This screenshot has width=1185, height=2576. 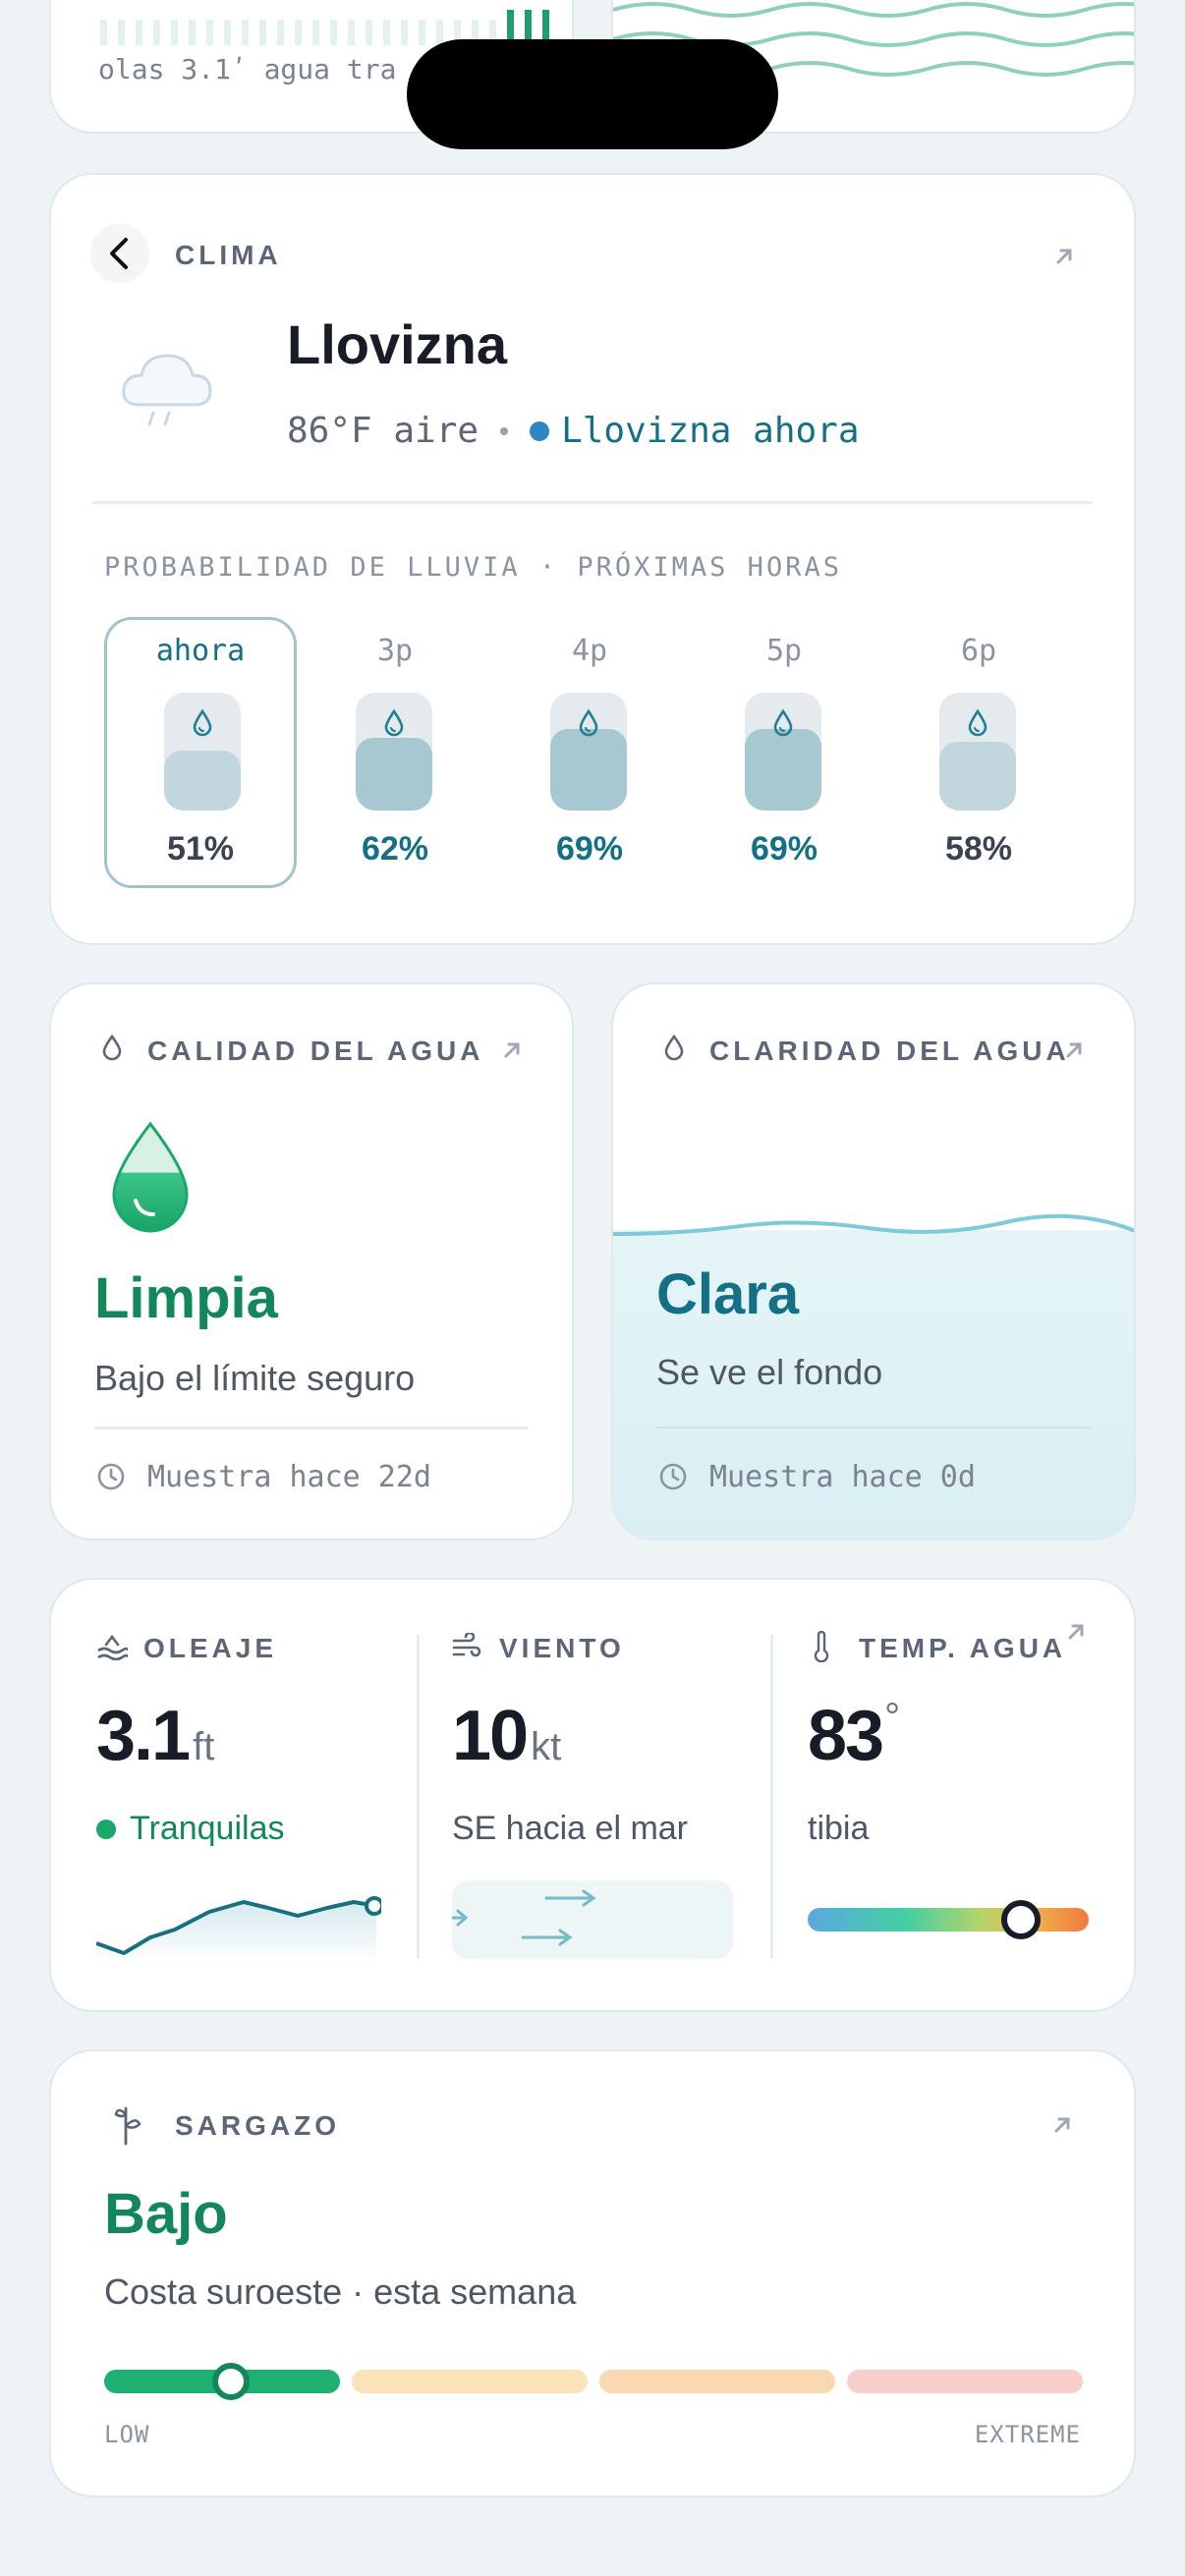 What do you see at coordinates (289, 1477) in the screenshot?
I see `water-quality-sample: Muestra hace 22d` at bounding box center [289, 1477].